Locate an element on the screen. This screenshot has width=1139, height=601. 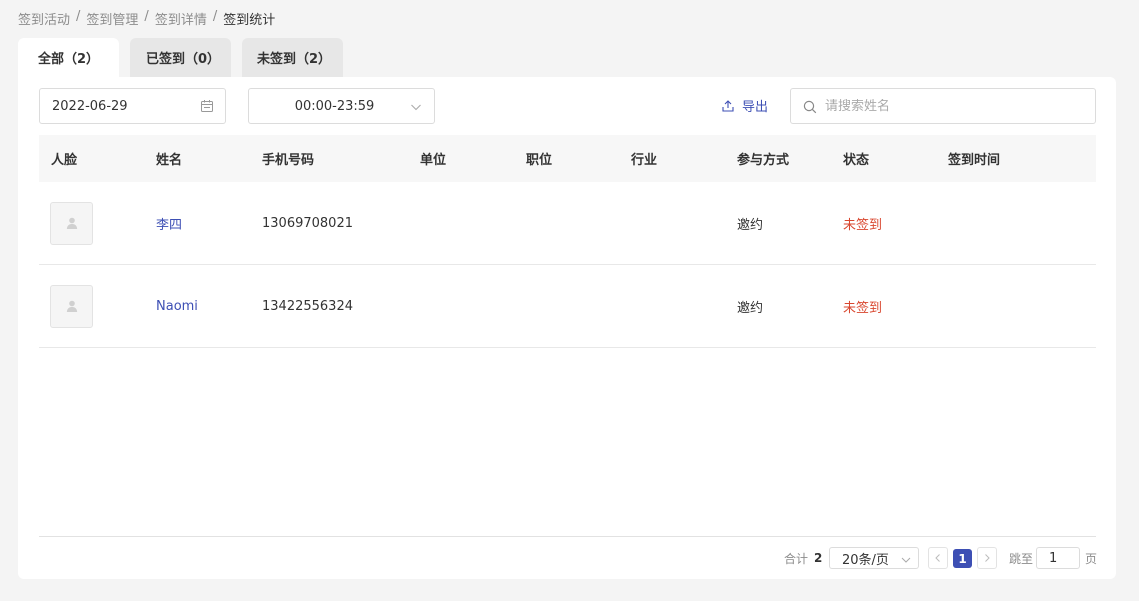
search-icon is located at coordinates (810, 107).